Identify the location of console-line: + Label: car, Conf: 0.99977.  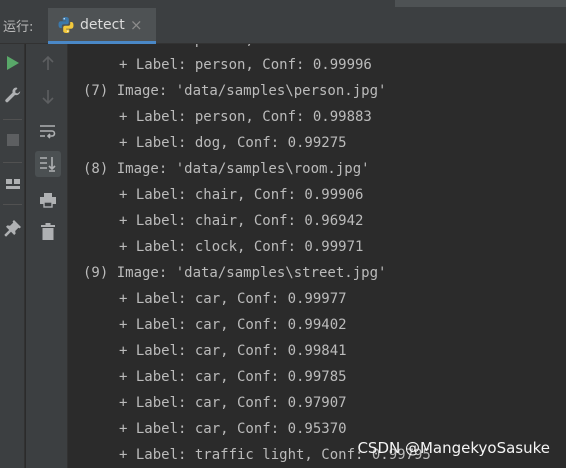
(233, 299).